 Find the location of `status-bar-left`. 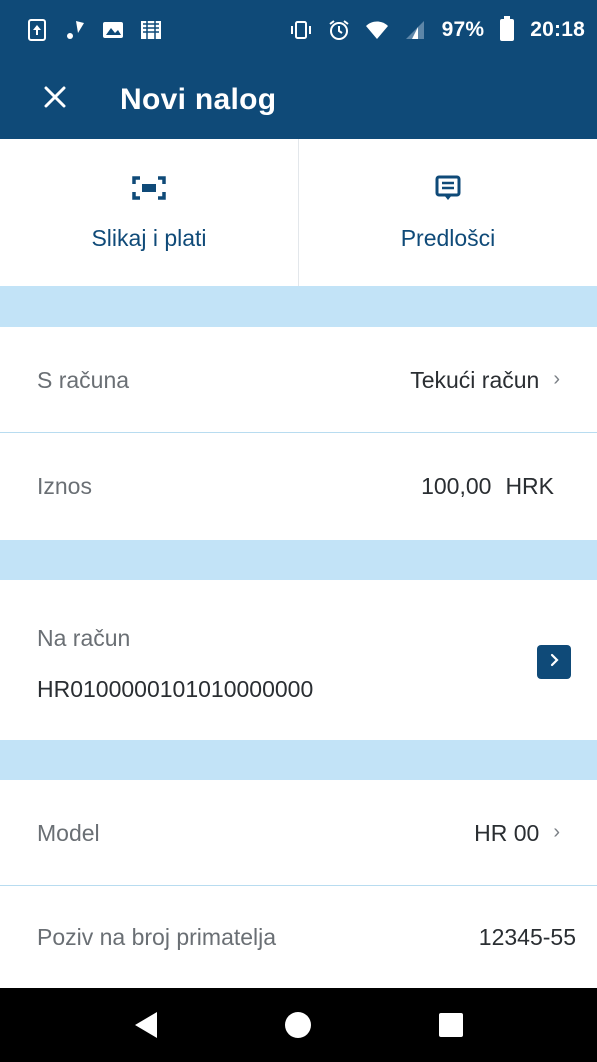

status-bar-left is located at coordinates (94, 30).